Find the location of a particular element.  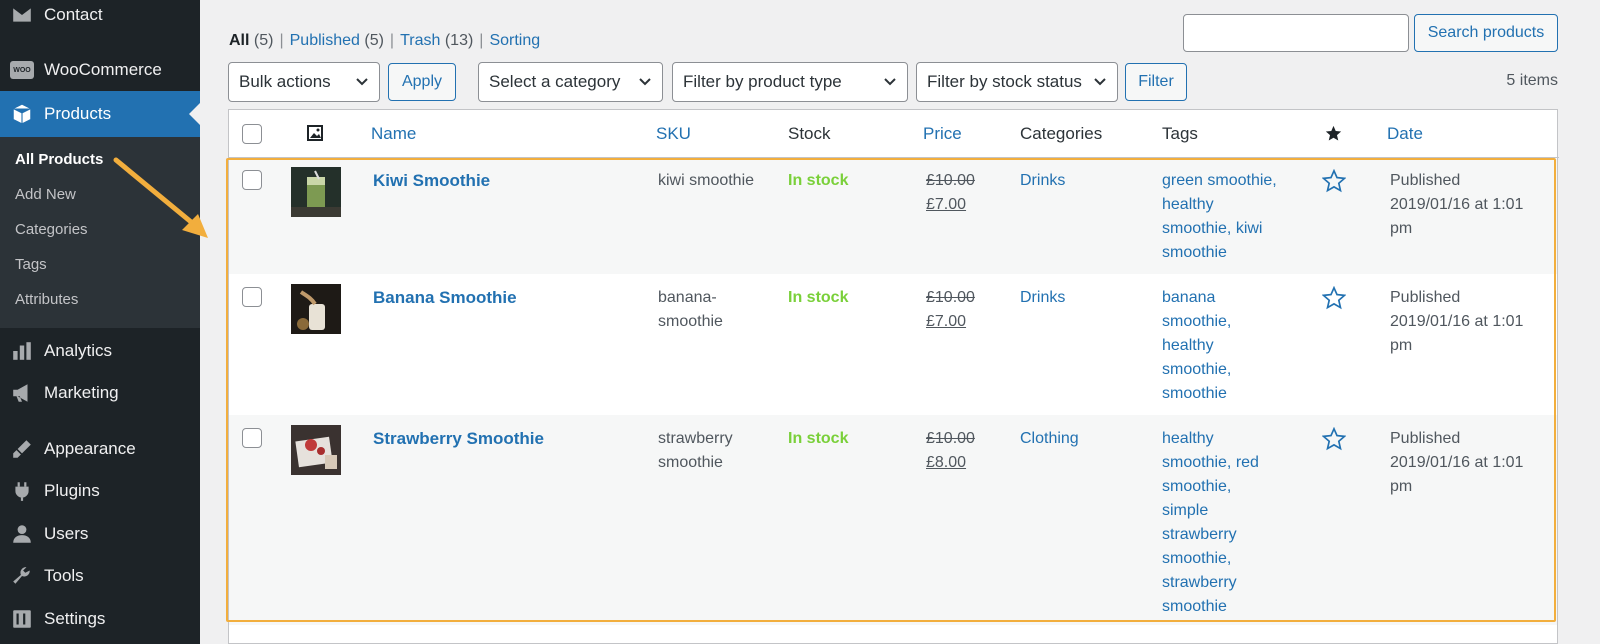

box-icon is located at coordinates (22, 114).